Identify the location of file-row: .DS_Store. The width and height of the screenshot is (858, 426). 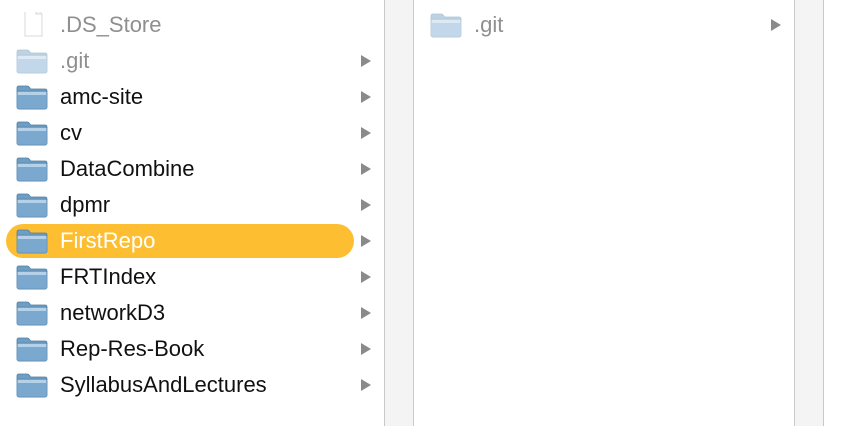
(188, 24).